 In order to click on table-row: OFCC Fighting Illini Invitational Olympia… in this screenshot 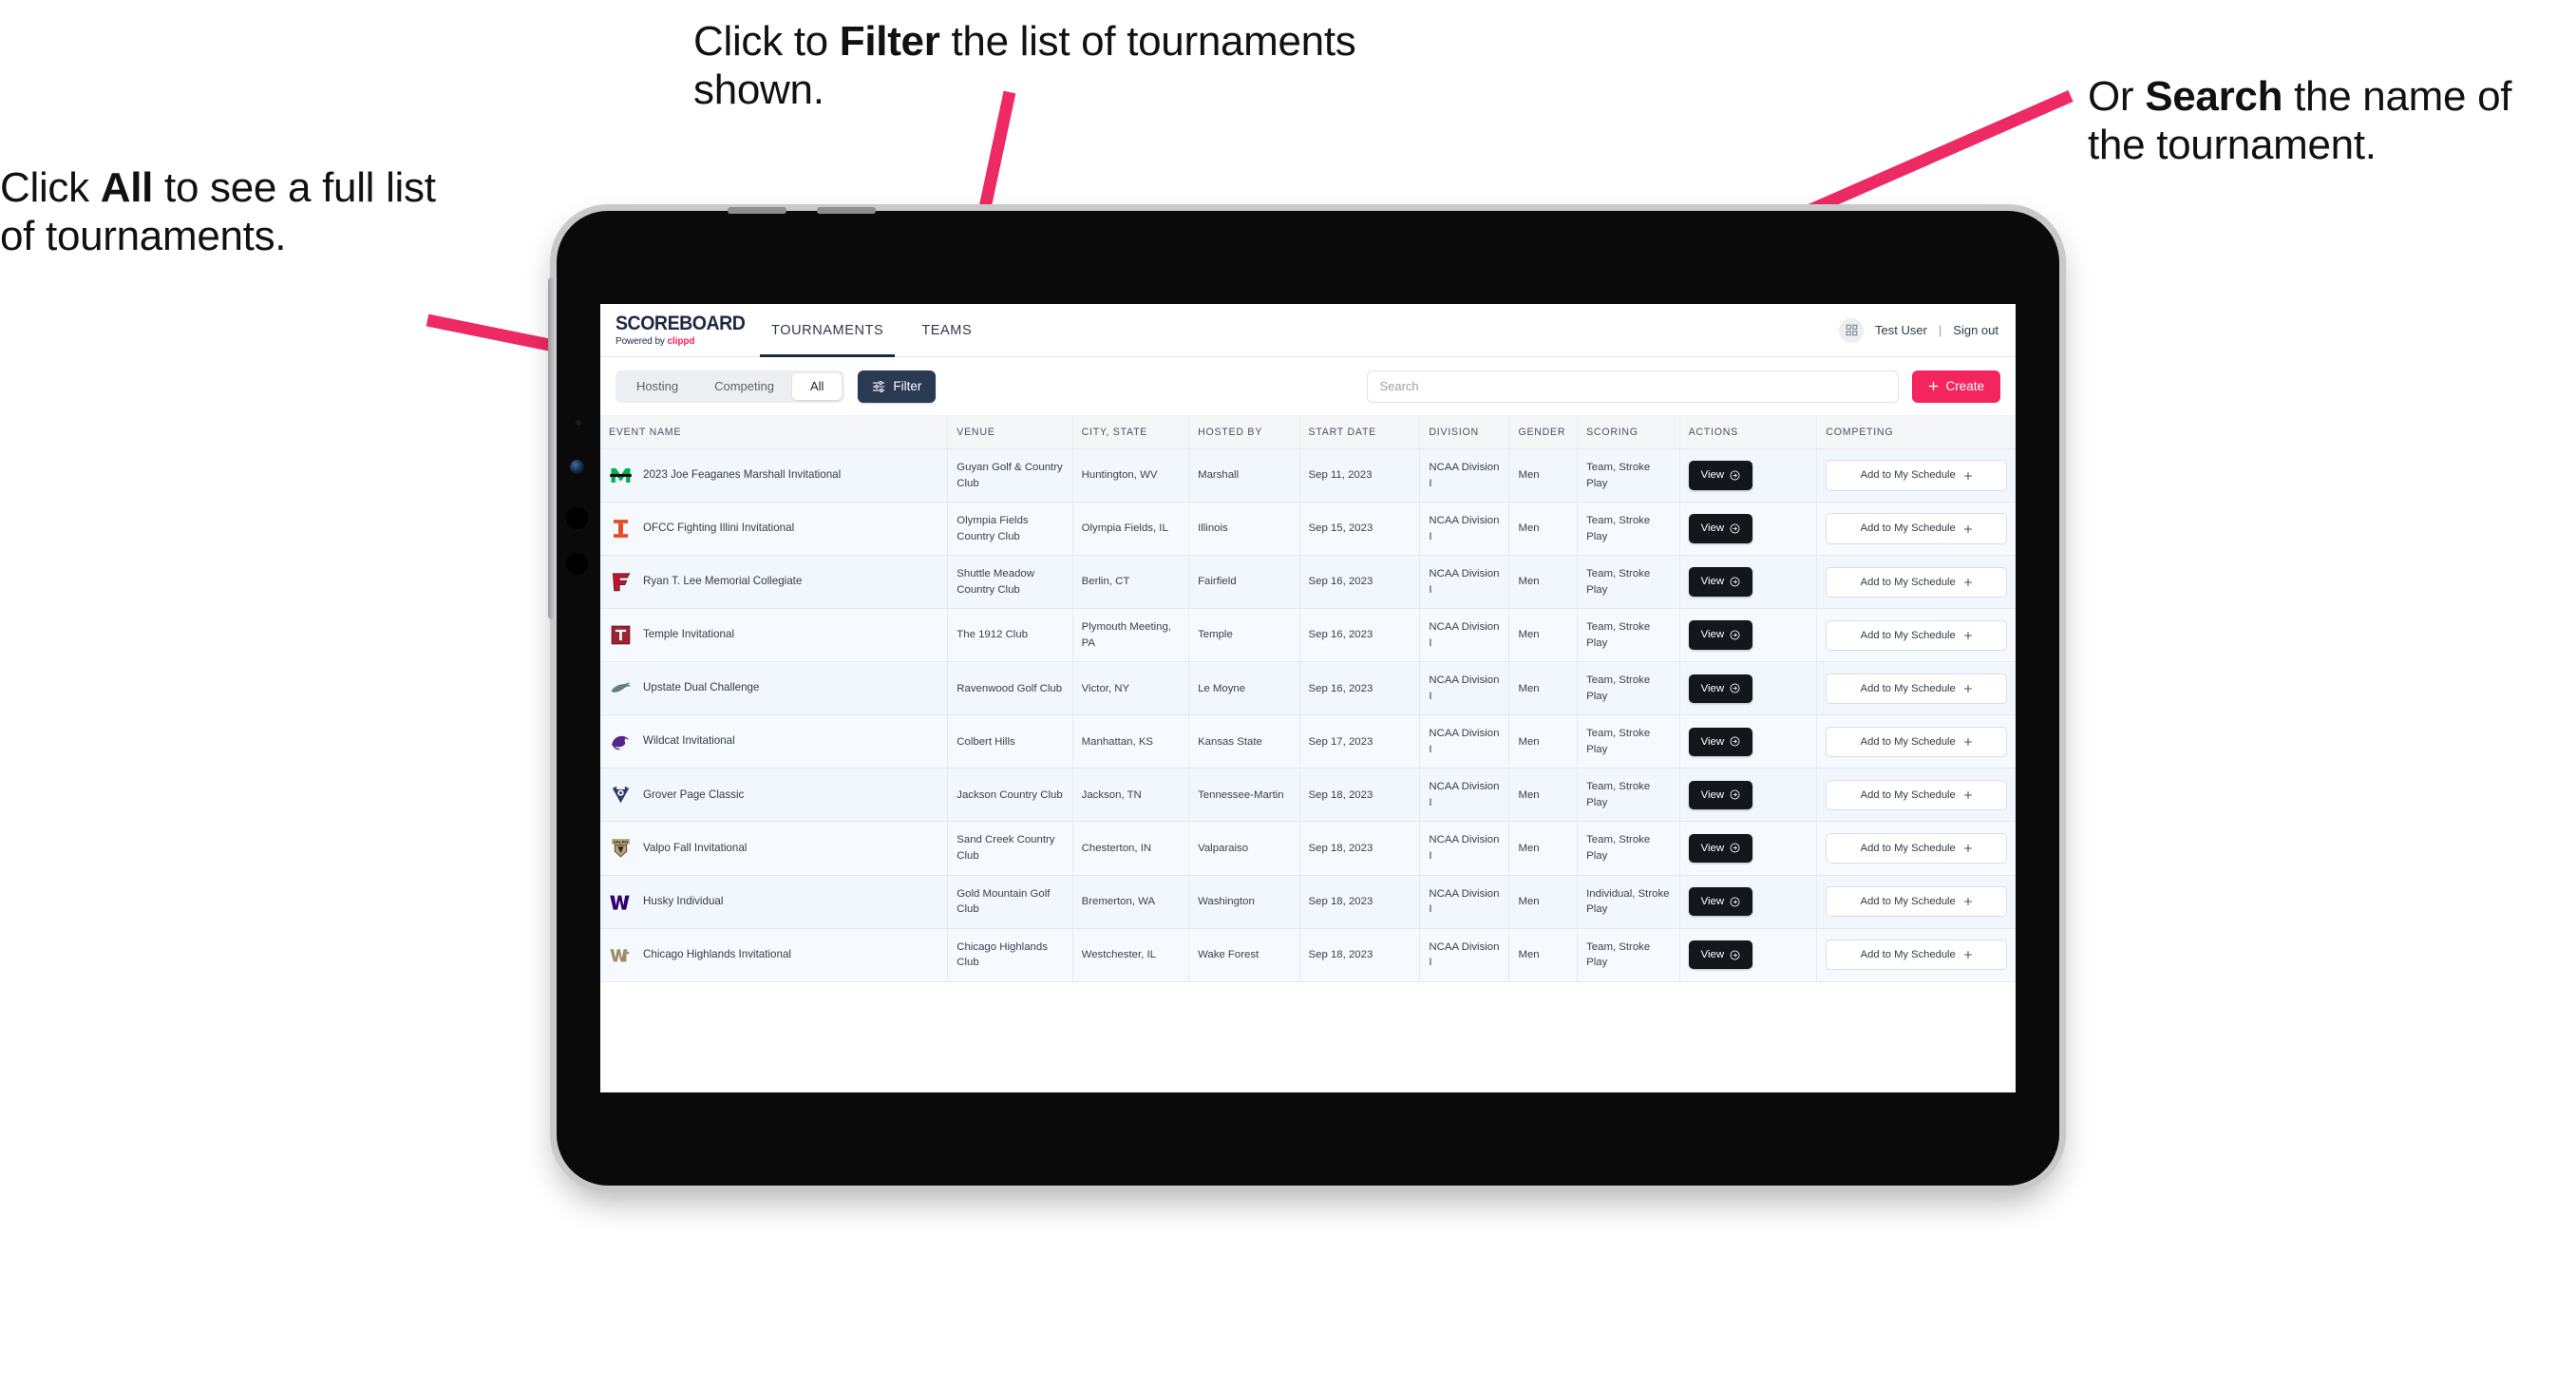, I will do `click(1308, 529)`.